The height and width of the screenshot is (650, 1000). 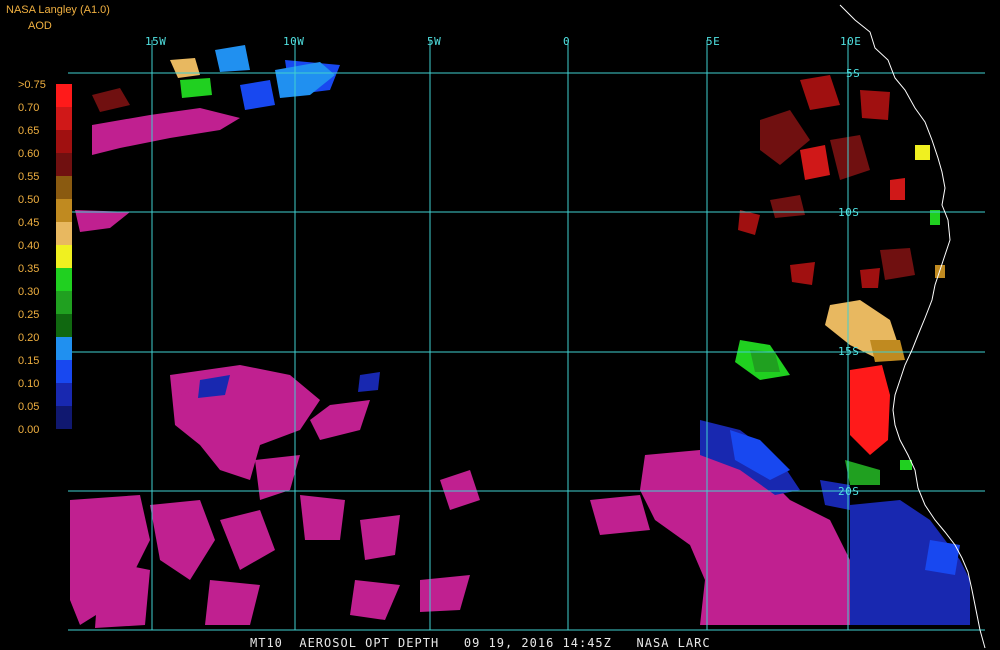 I want to click on legend-label: 0.30, so click(x=29, y=292).